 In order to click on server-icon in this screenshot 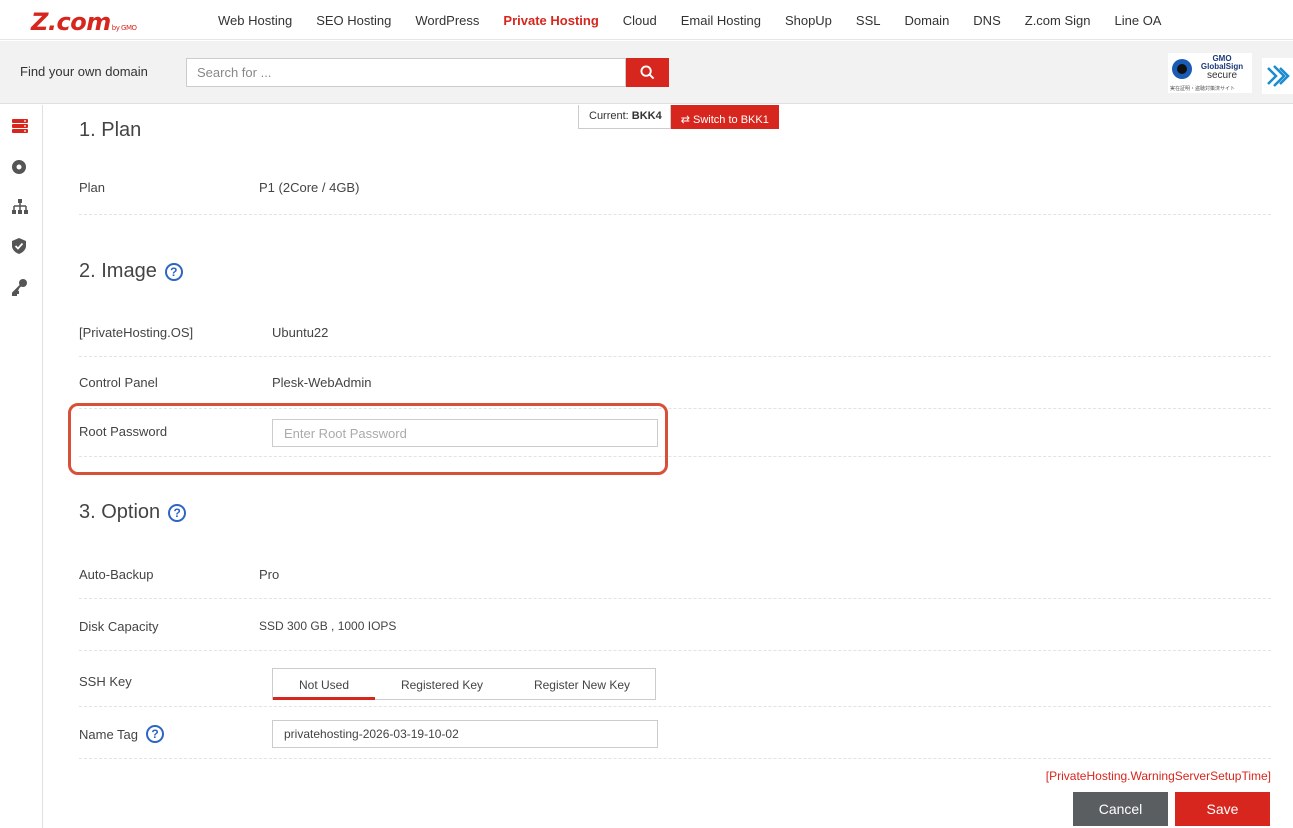, I will do `click(20, 126)`.